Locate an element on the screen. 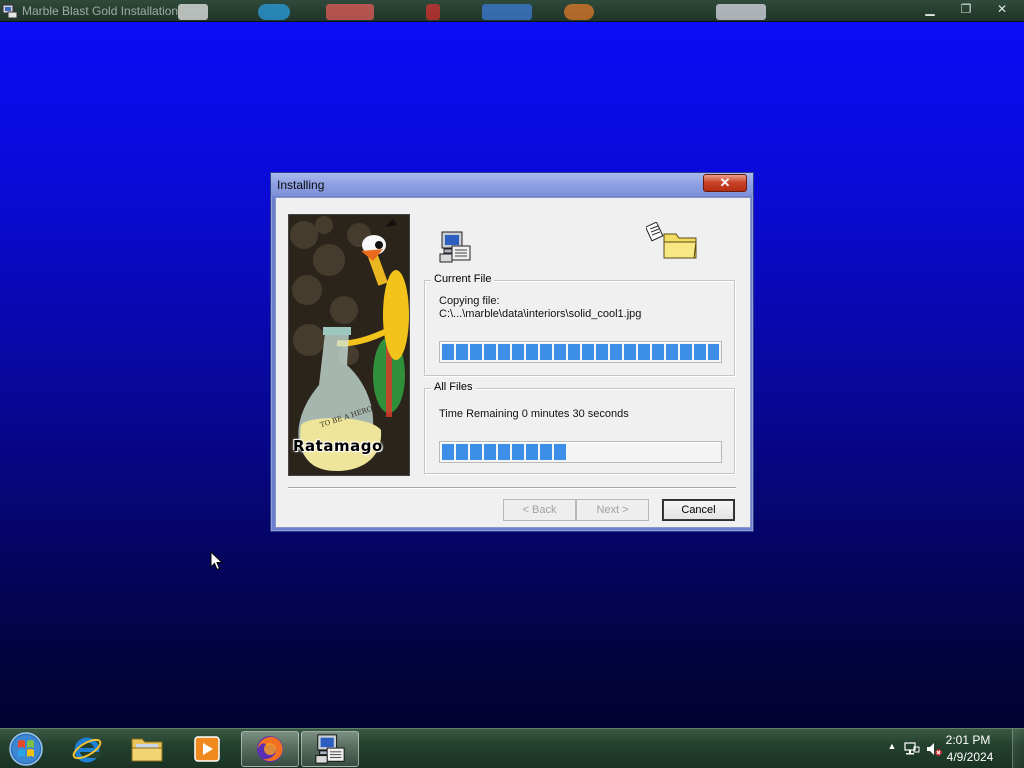 The height and width of the screenshot is (768, 1024). outer-restore-button: ❐ is located at coordinates (966, 9).